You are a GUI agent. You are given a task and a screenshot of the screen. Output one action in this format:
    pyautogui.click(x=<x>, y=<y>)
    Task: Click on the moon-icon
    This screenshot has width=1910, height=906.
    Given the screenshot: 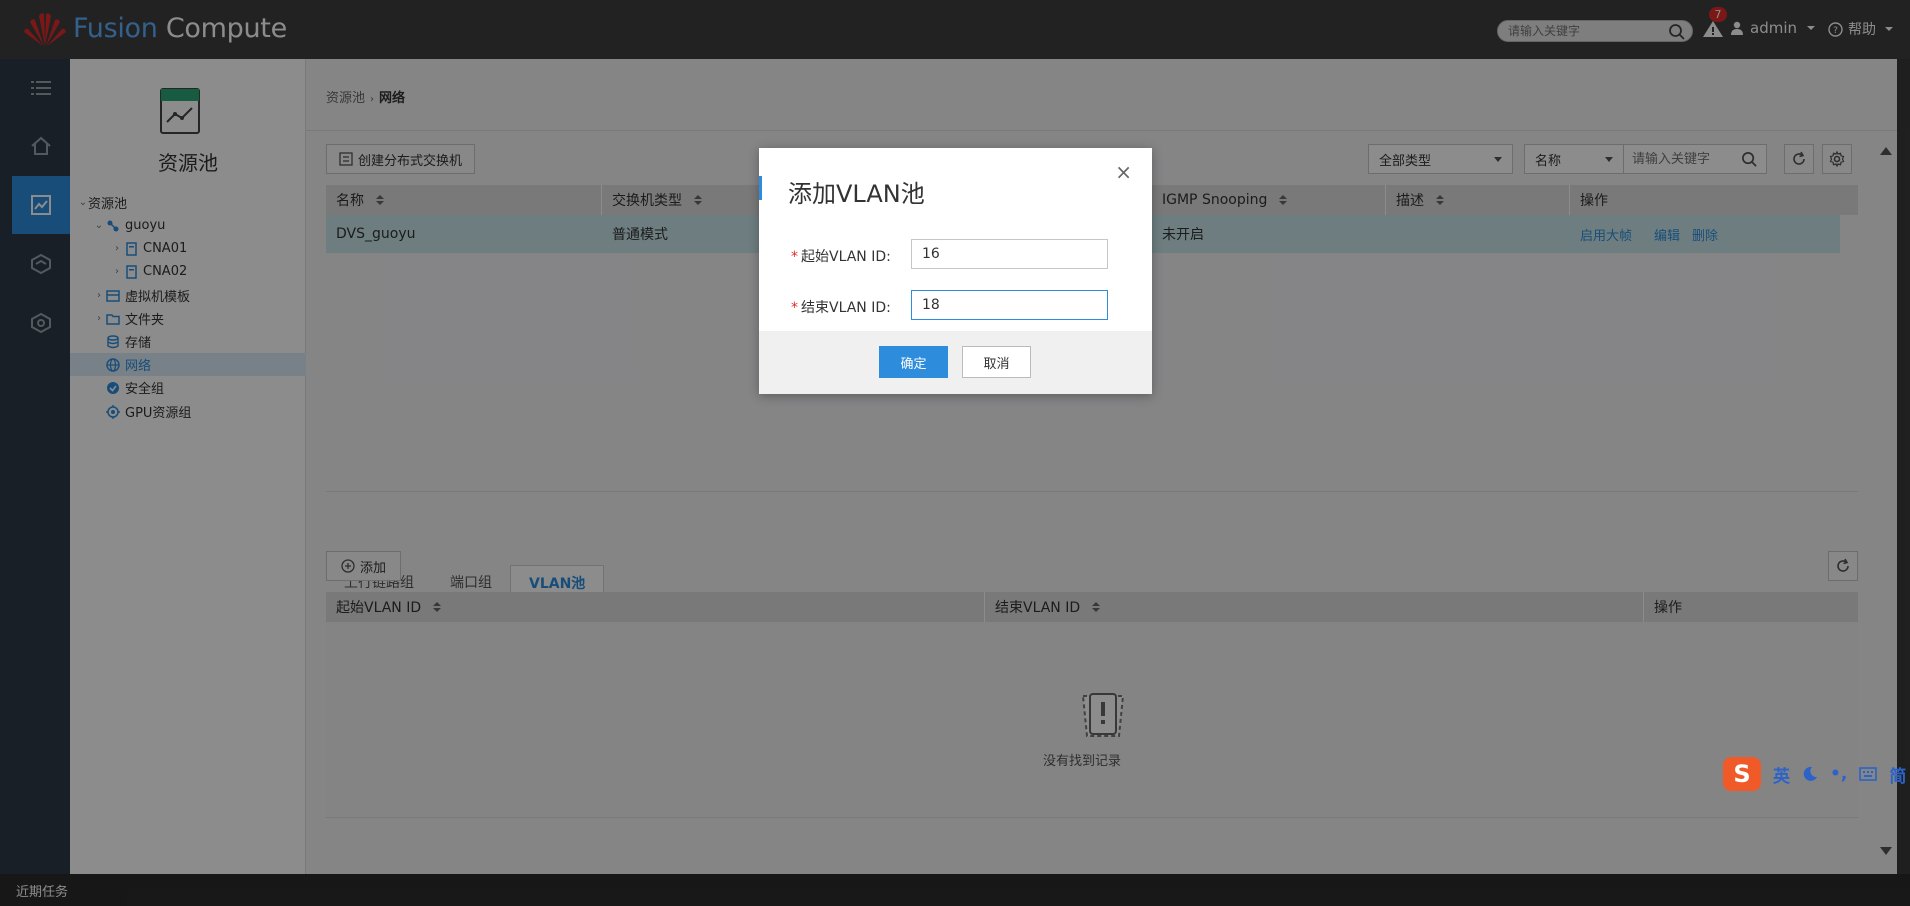 What is the action you would take?
    pyautogui.click(x=1810, y=774)
    